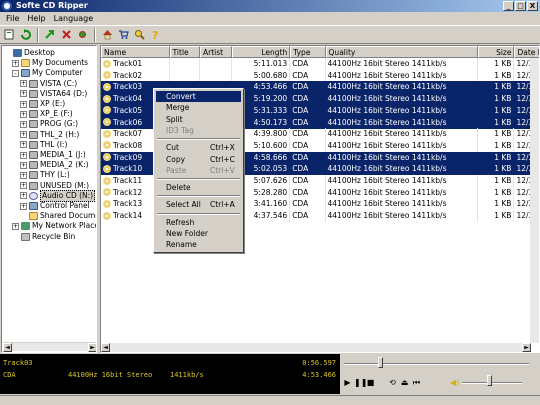  Describe the element at coordinates (46, 114) in the screenshot. I see `tree-item: + XP_E (F:)` at that location.